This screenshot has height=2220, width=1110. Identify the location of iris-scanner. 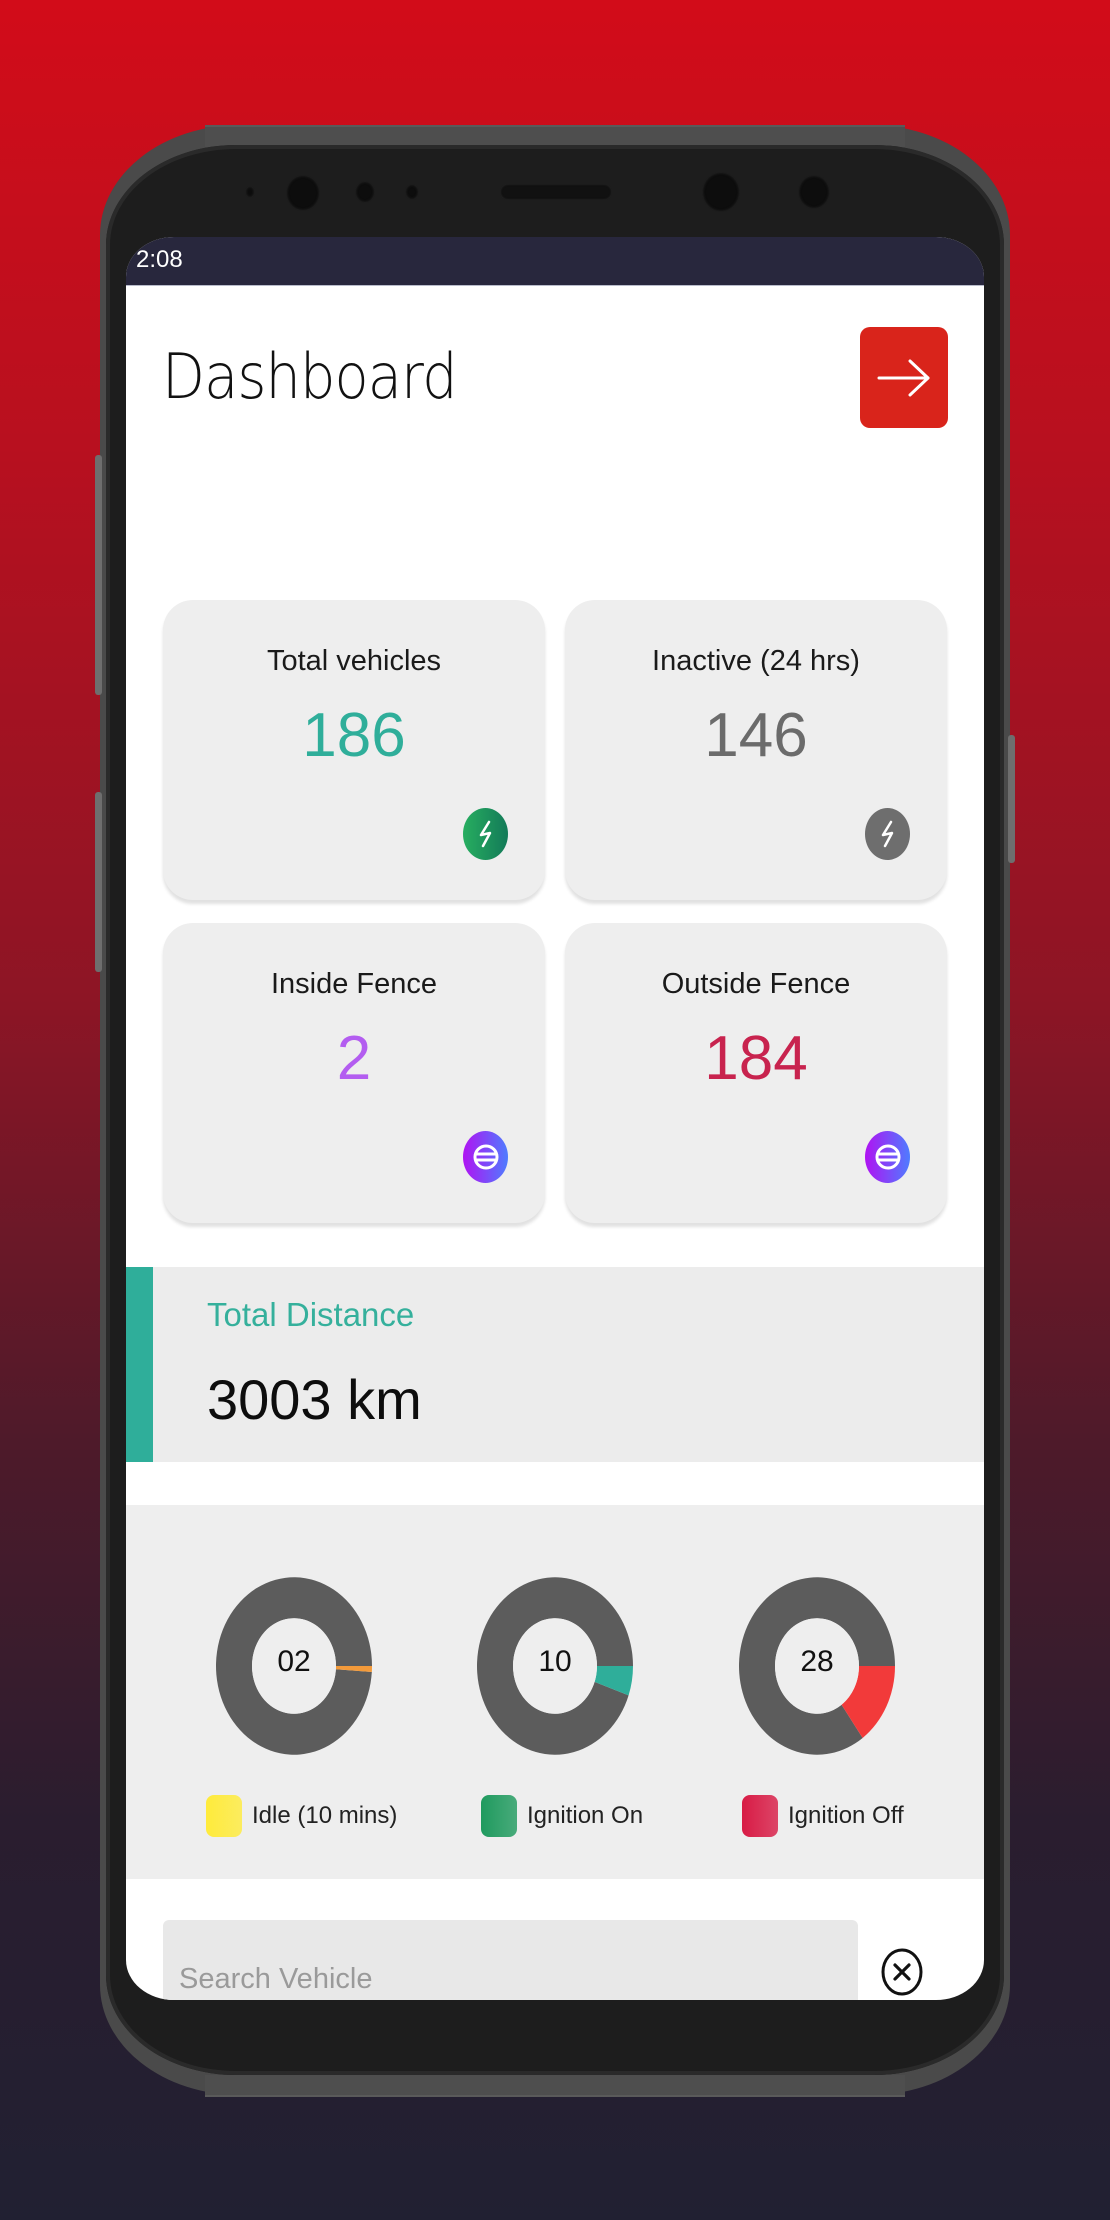
(814, 192).